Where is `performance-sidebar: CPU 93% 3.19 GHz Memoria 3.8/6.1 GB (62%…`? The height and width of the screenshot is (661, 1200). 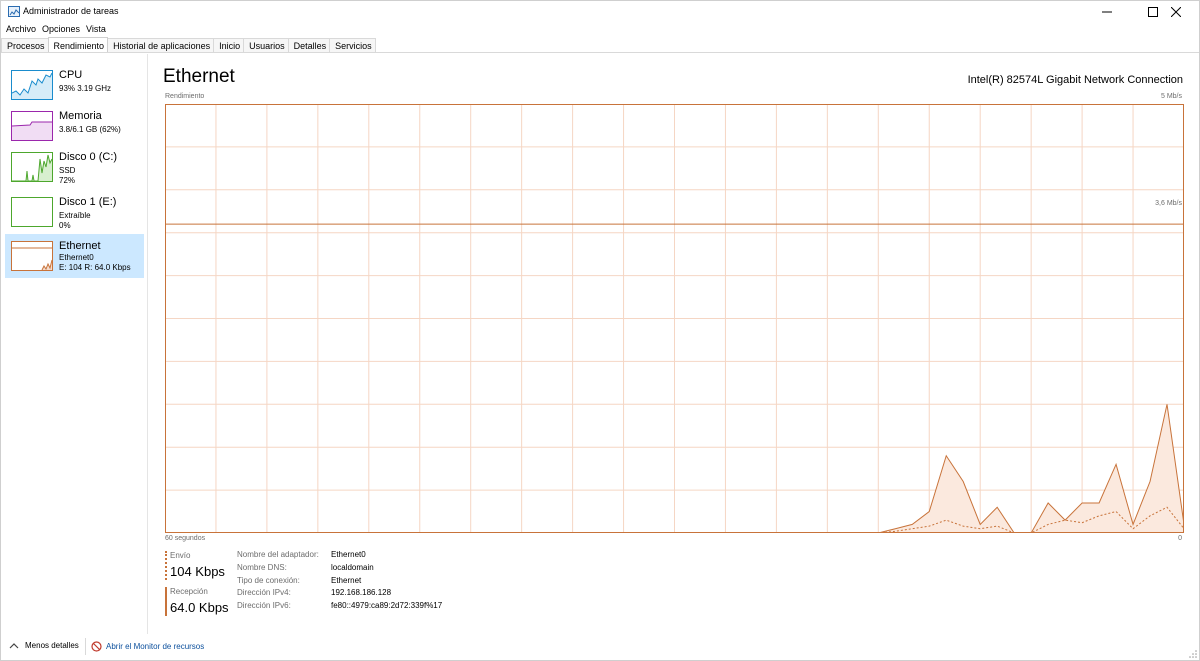
performance-sidebar: CPU 93% 3.19 GHz Memoria 3.8/6.1 GB (62%… is located at coordinates (74, 344).